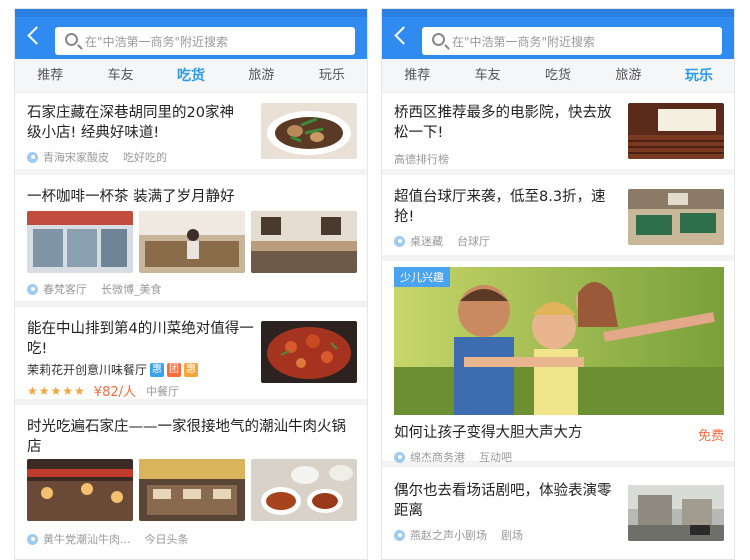 This screenshot has width=750, height=560. I want to click on feed-item-meta: 黄牛党潮汕牛肉... 今日头条, so click(108, 539).